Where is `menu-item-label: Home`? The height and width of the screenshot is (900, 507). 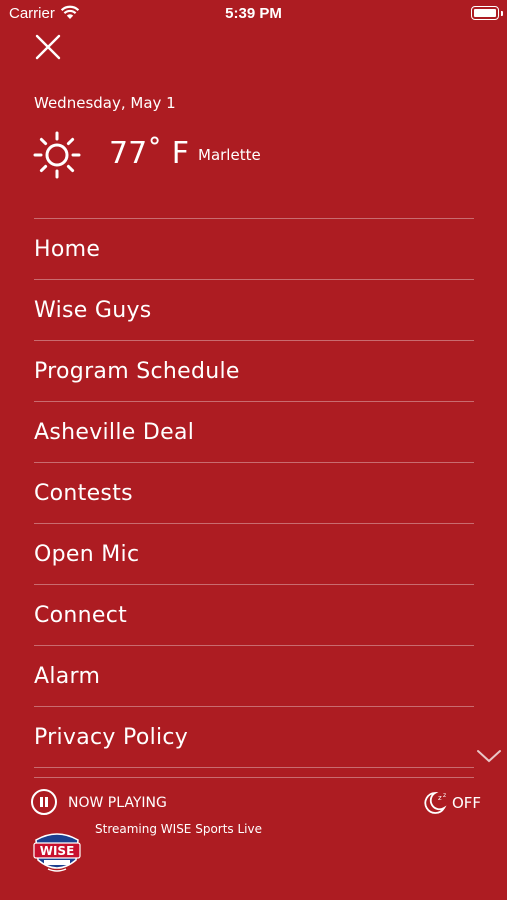
menu-item-label: Home is located at coordinates (67, 249).